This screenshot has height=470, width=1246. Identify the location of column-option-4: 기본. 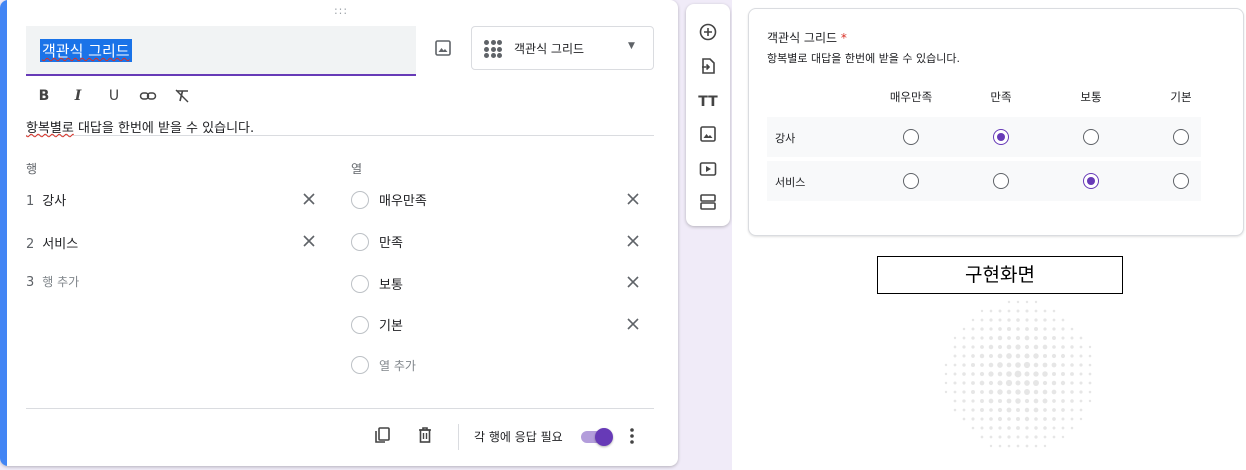
(377, 324).